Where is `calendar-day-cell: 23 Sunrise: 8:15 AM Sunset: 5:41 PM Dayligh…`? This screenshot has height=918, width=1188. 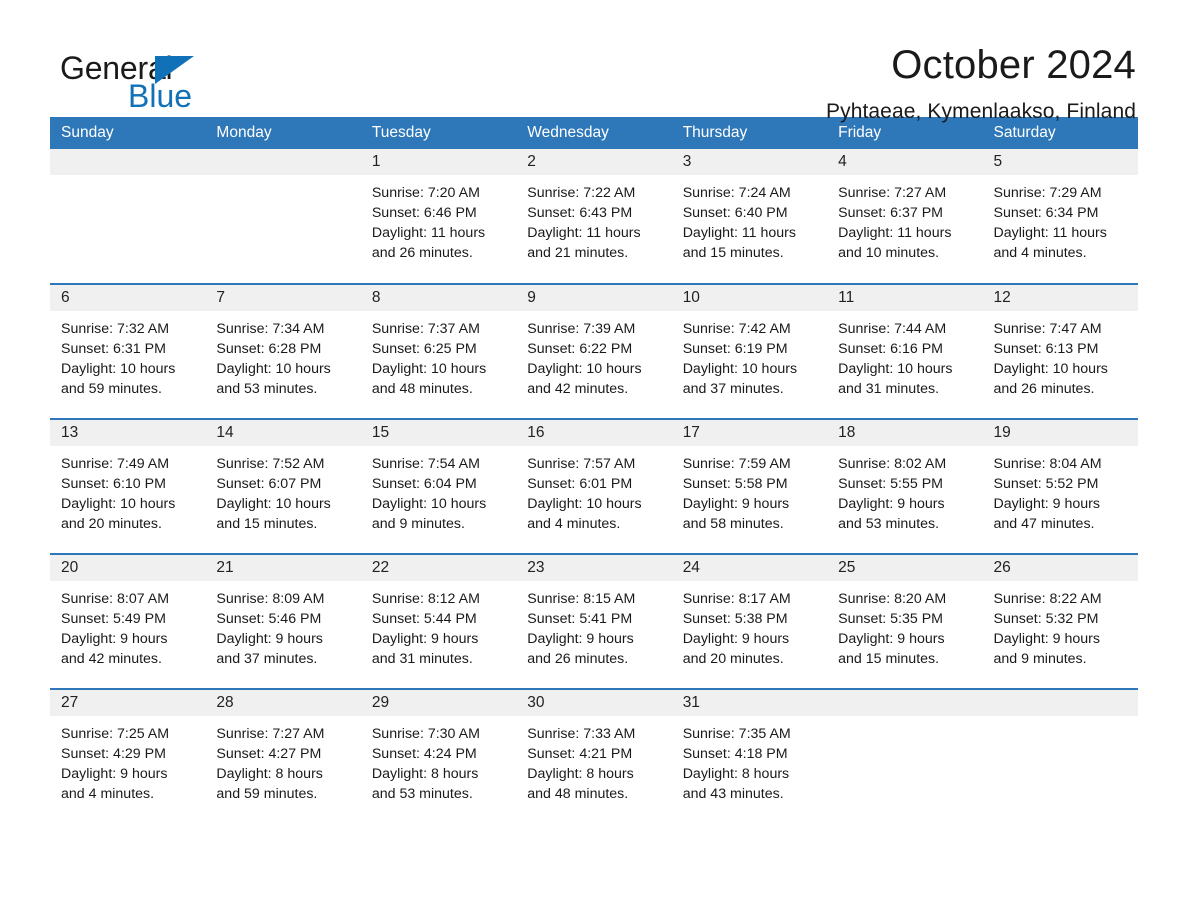
calendar-day-cell: 23 Sunrise: 8:15 AM Sunset: 5:41 PM Dayligh… is located at coordinates (594, 621).